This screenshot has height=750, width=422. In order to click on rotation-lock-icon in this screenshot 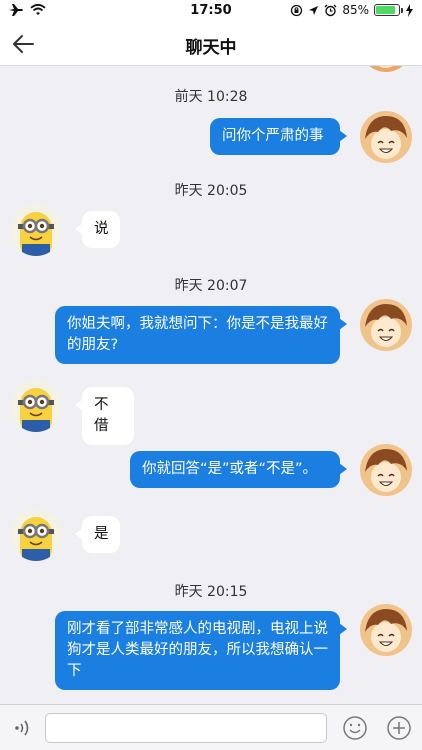, I will do `click(297, 10)`.